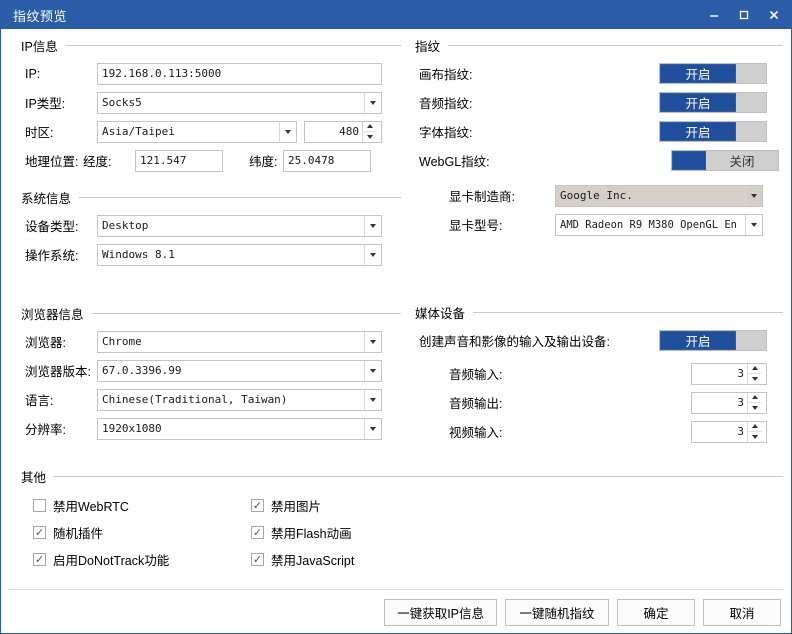 Image resolution: width=792 pixels, height=634 pixels. I want to click on minimize-icon, so click(714, 15).